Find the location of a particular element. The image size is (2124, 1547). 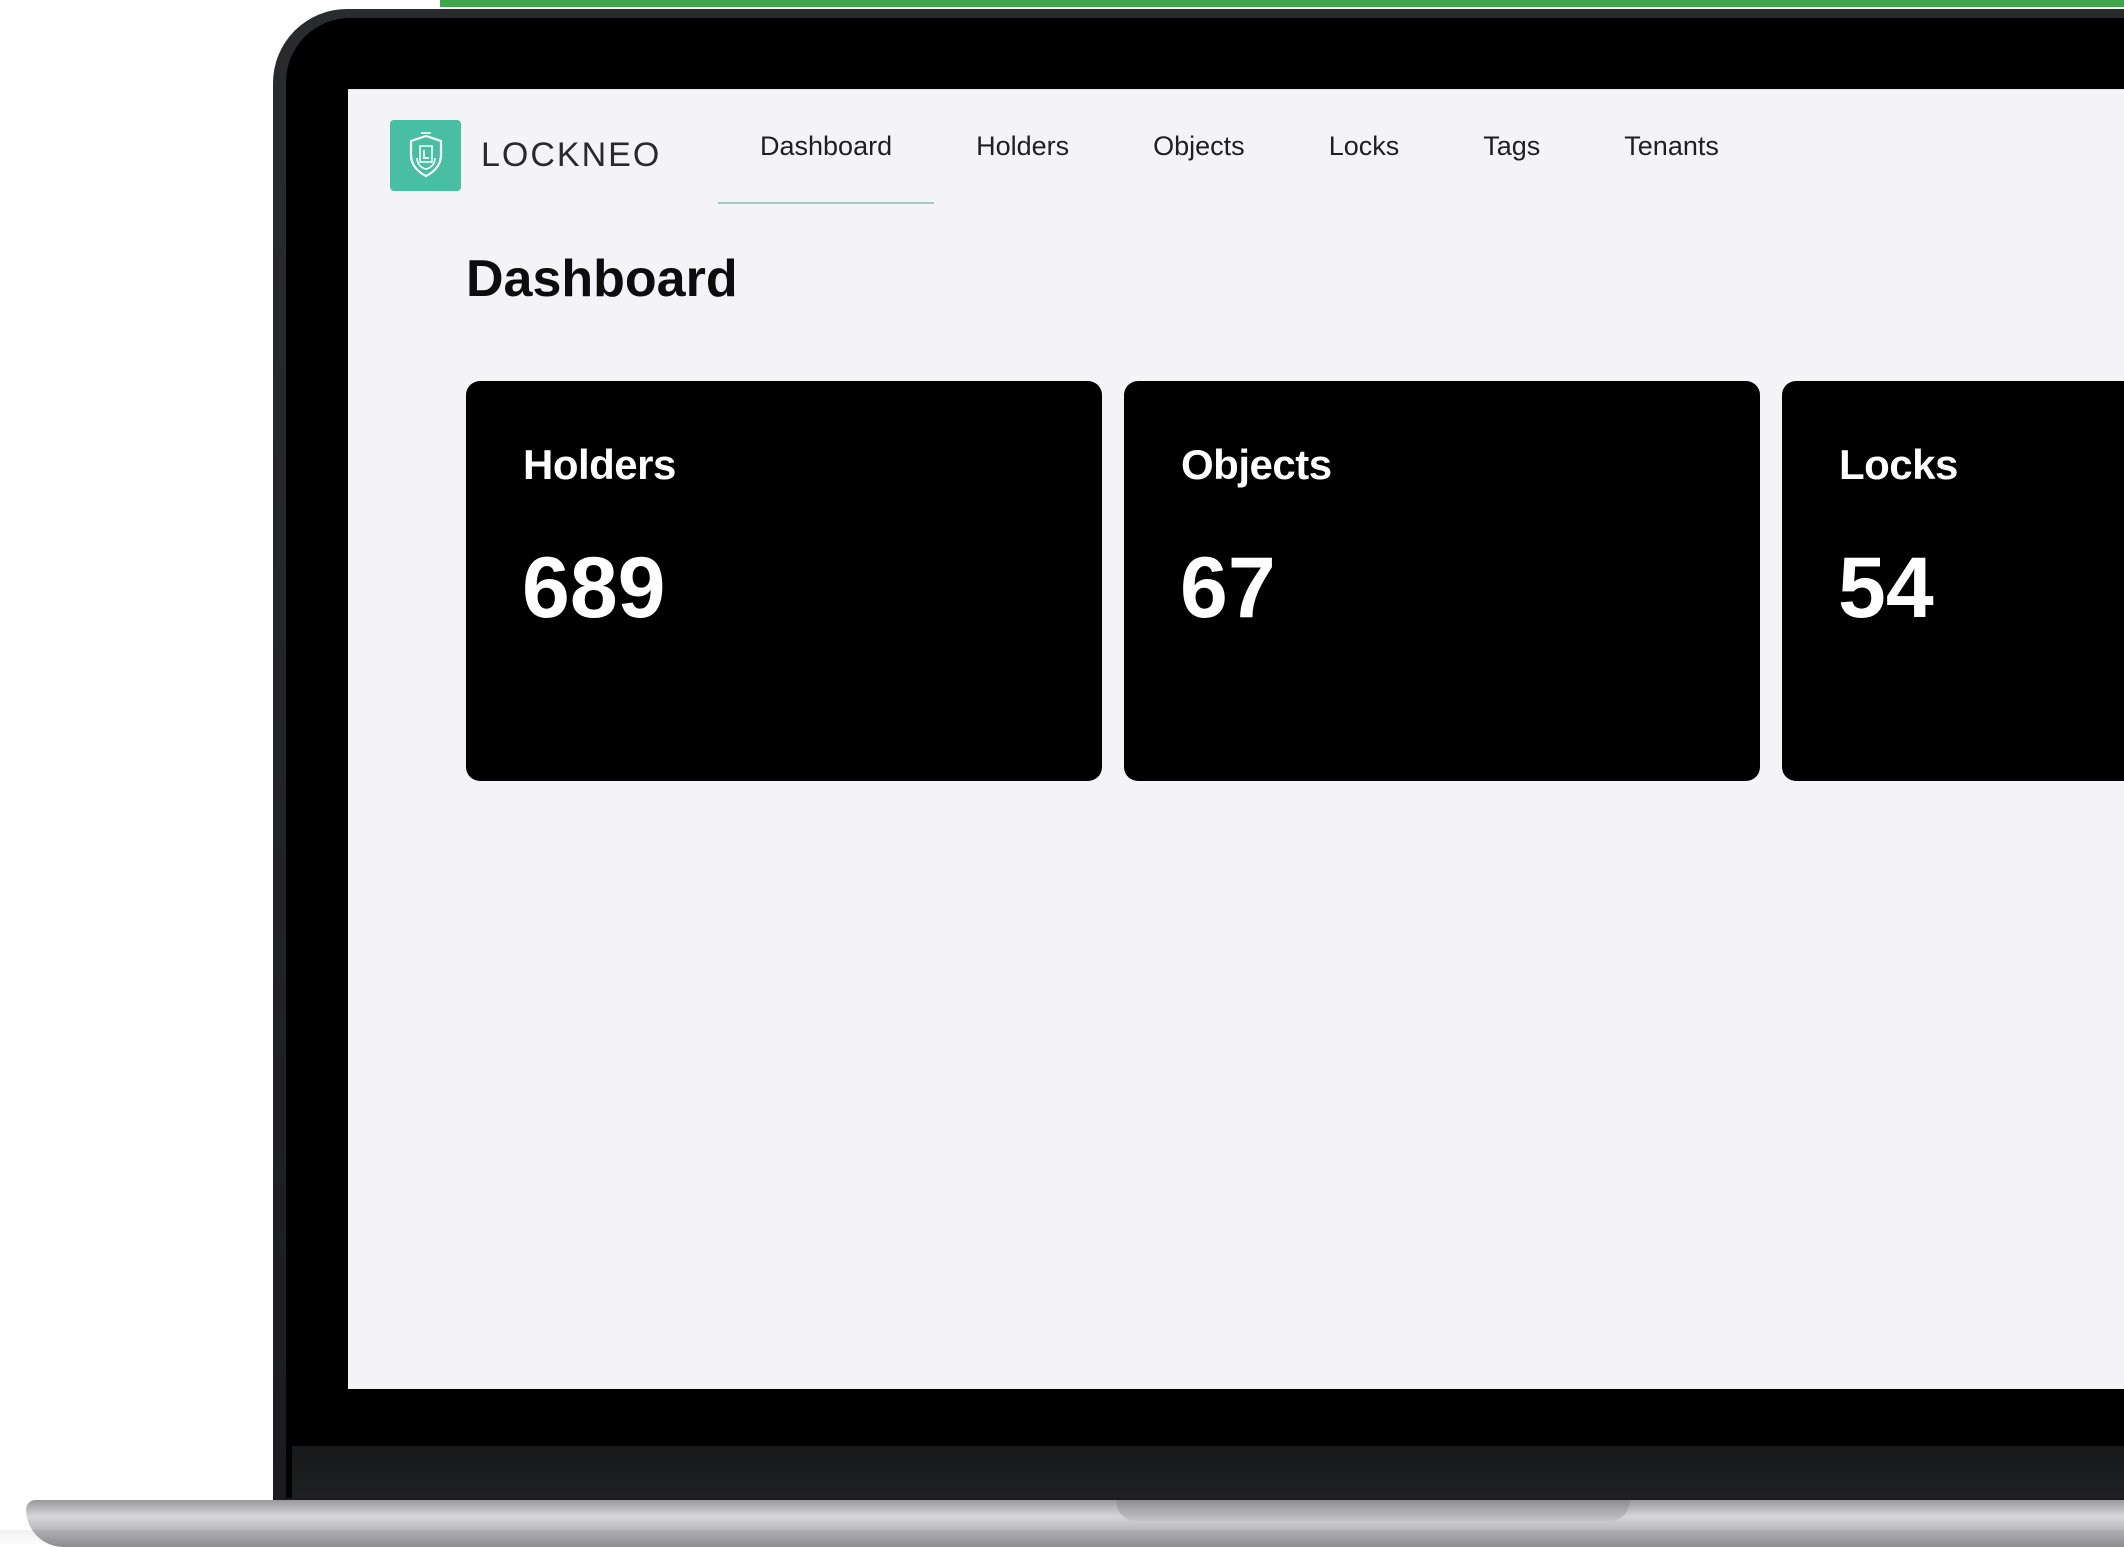

nav-tab-tenants: Tenants is located at coordinates (1671, 146).